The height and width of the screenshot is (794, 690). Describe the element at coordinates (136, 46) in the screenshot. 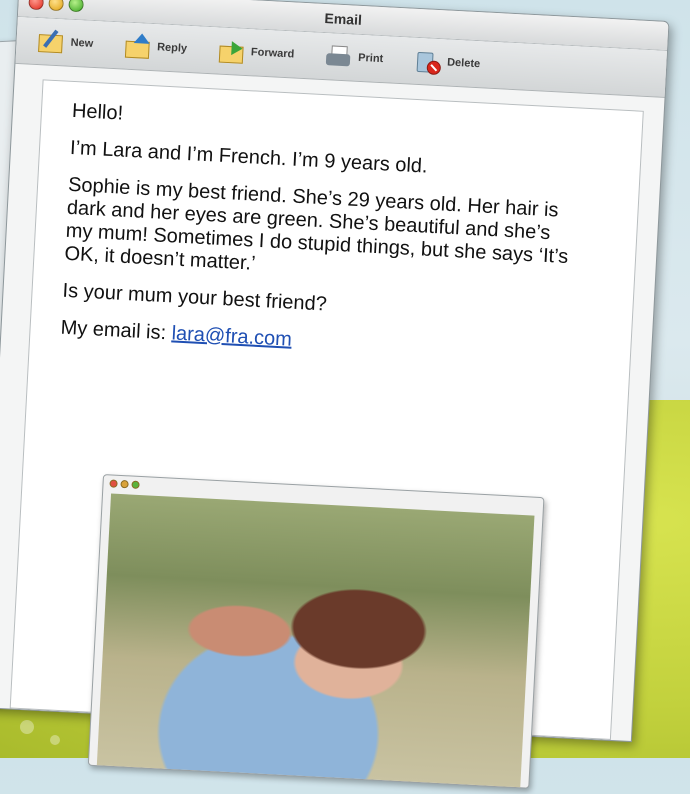

I see `reply-icon` at that location.